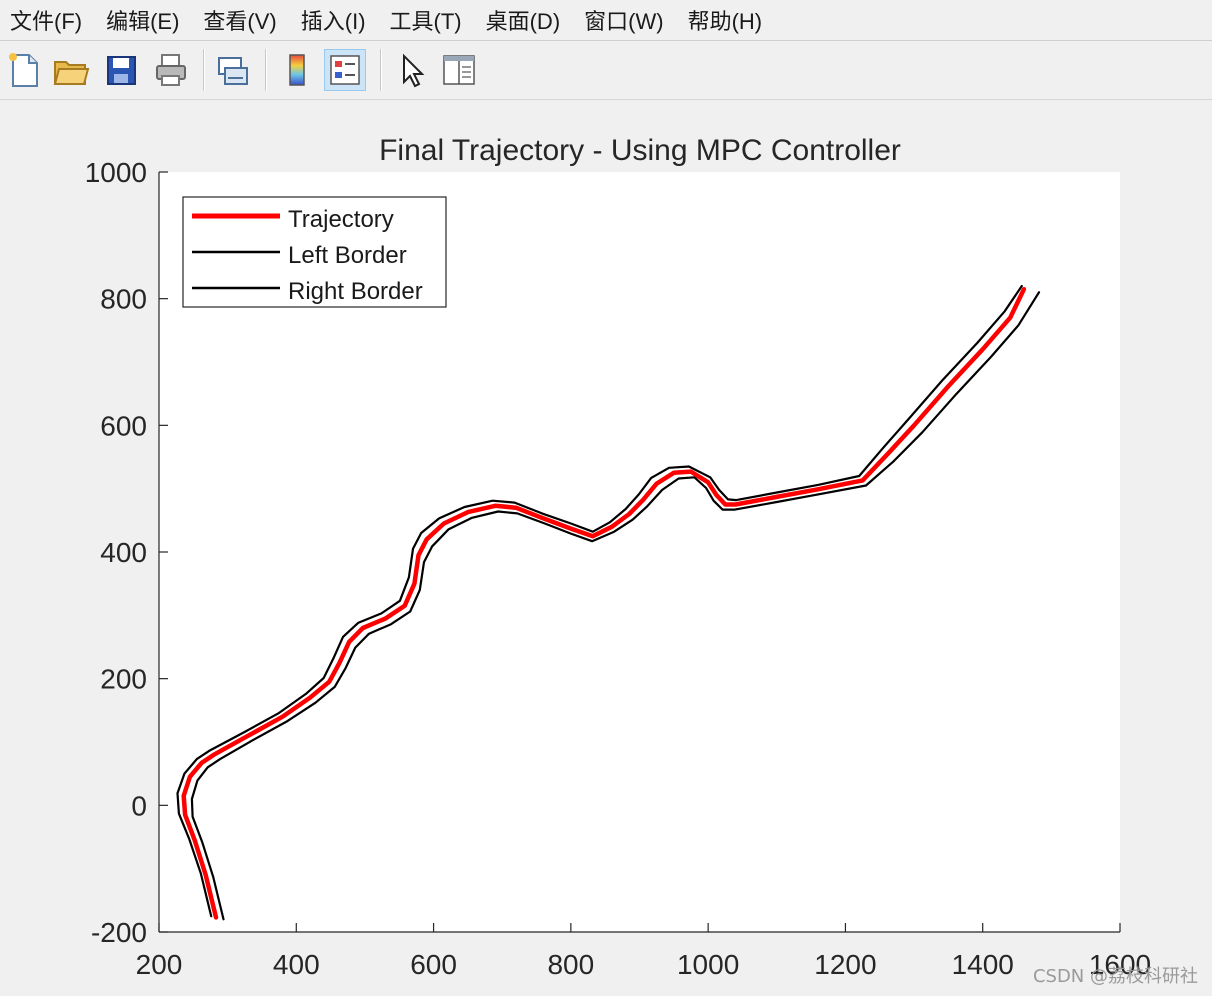  Describe the element at coordinates (347, 255) in the screenshot. I see `legend-label-left-border: Left Border` at that location.